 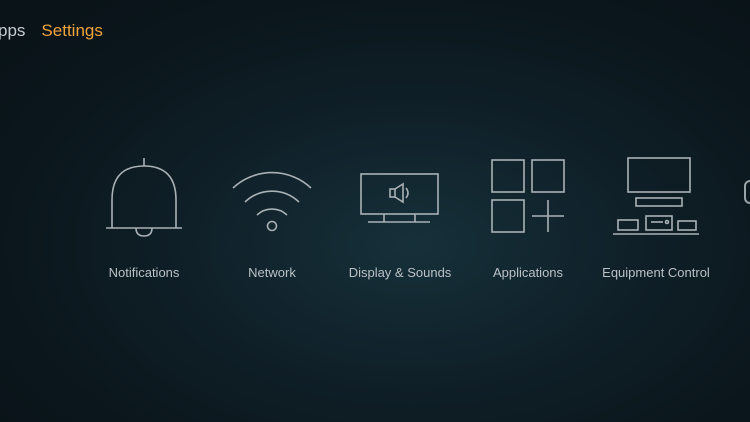 What do you see at coordinates (528, 272) in the screenshot?
I see `tile-label: Applications` at bounding box center [528, 272].